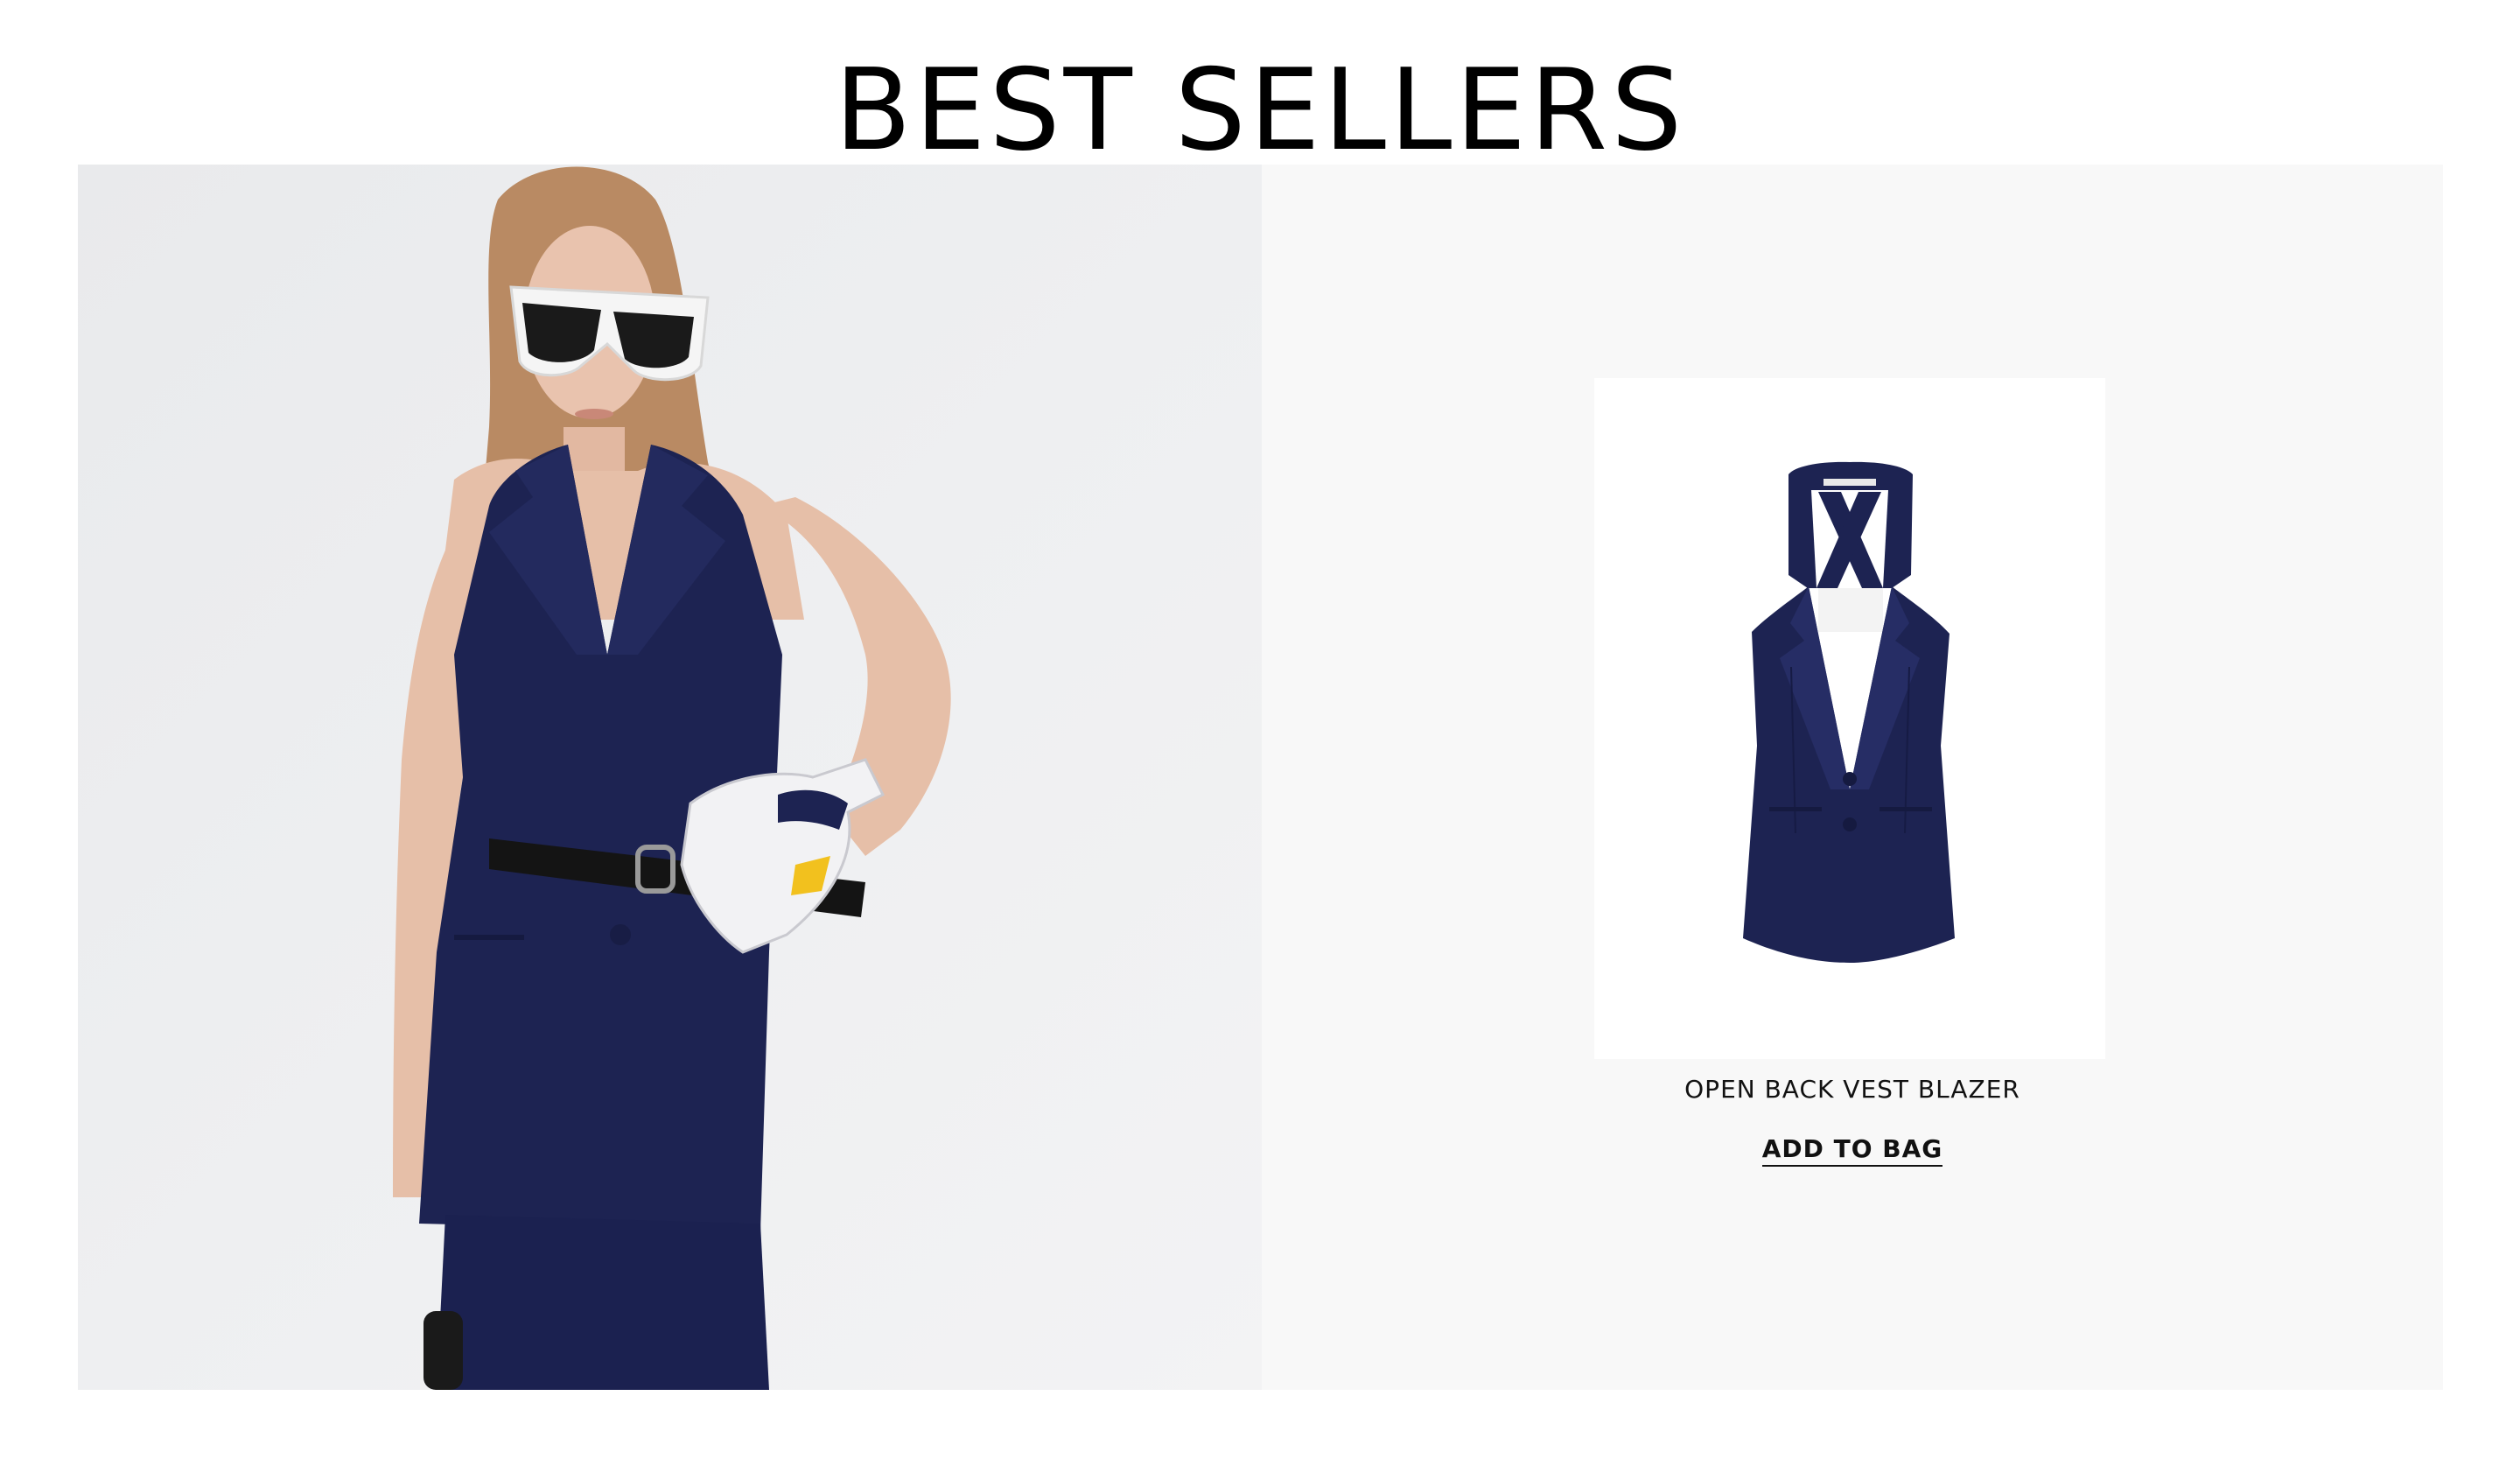 The image size is (2520, 1473). I want to click on product-image, so click(1849, 718).